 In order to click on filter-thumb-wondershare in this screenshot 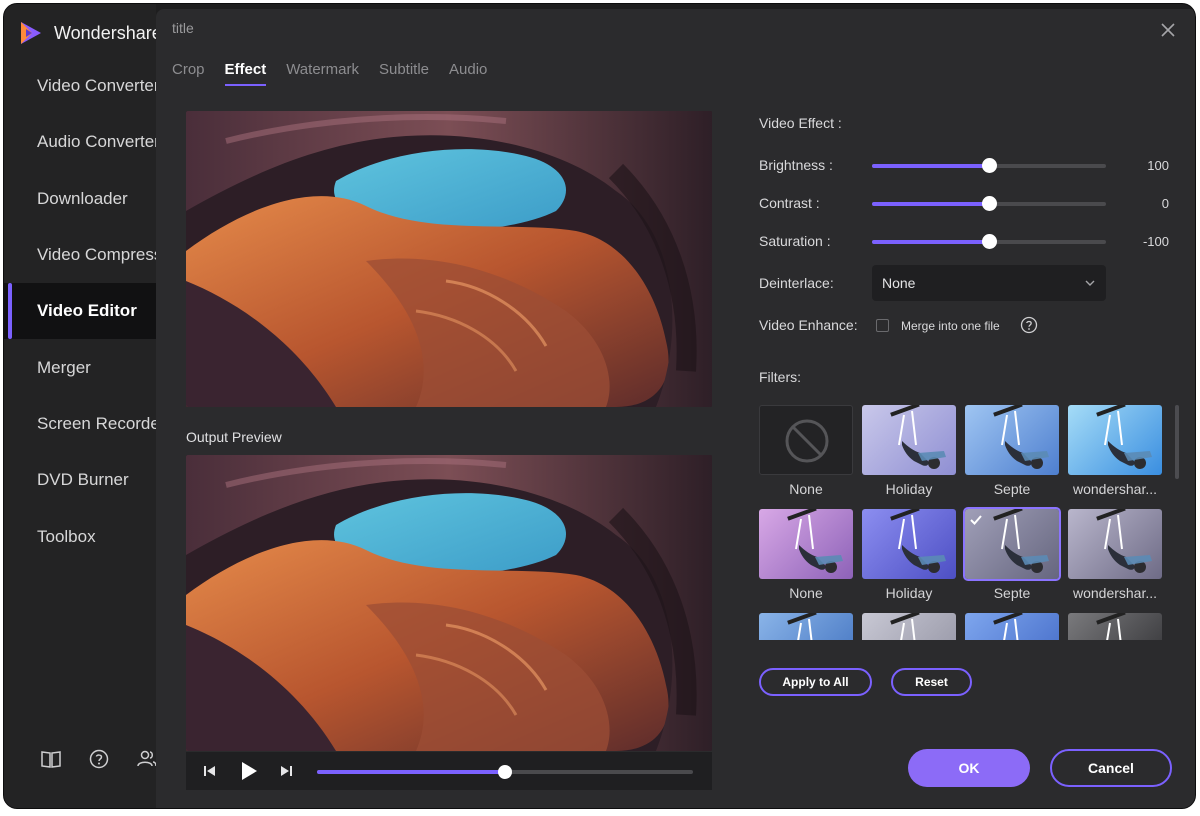, I will do `click(1115, 440)`.